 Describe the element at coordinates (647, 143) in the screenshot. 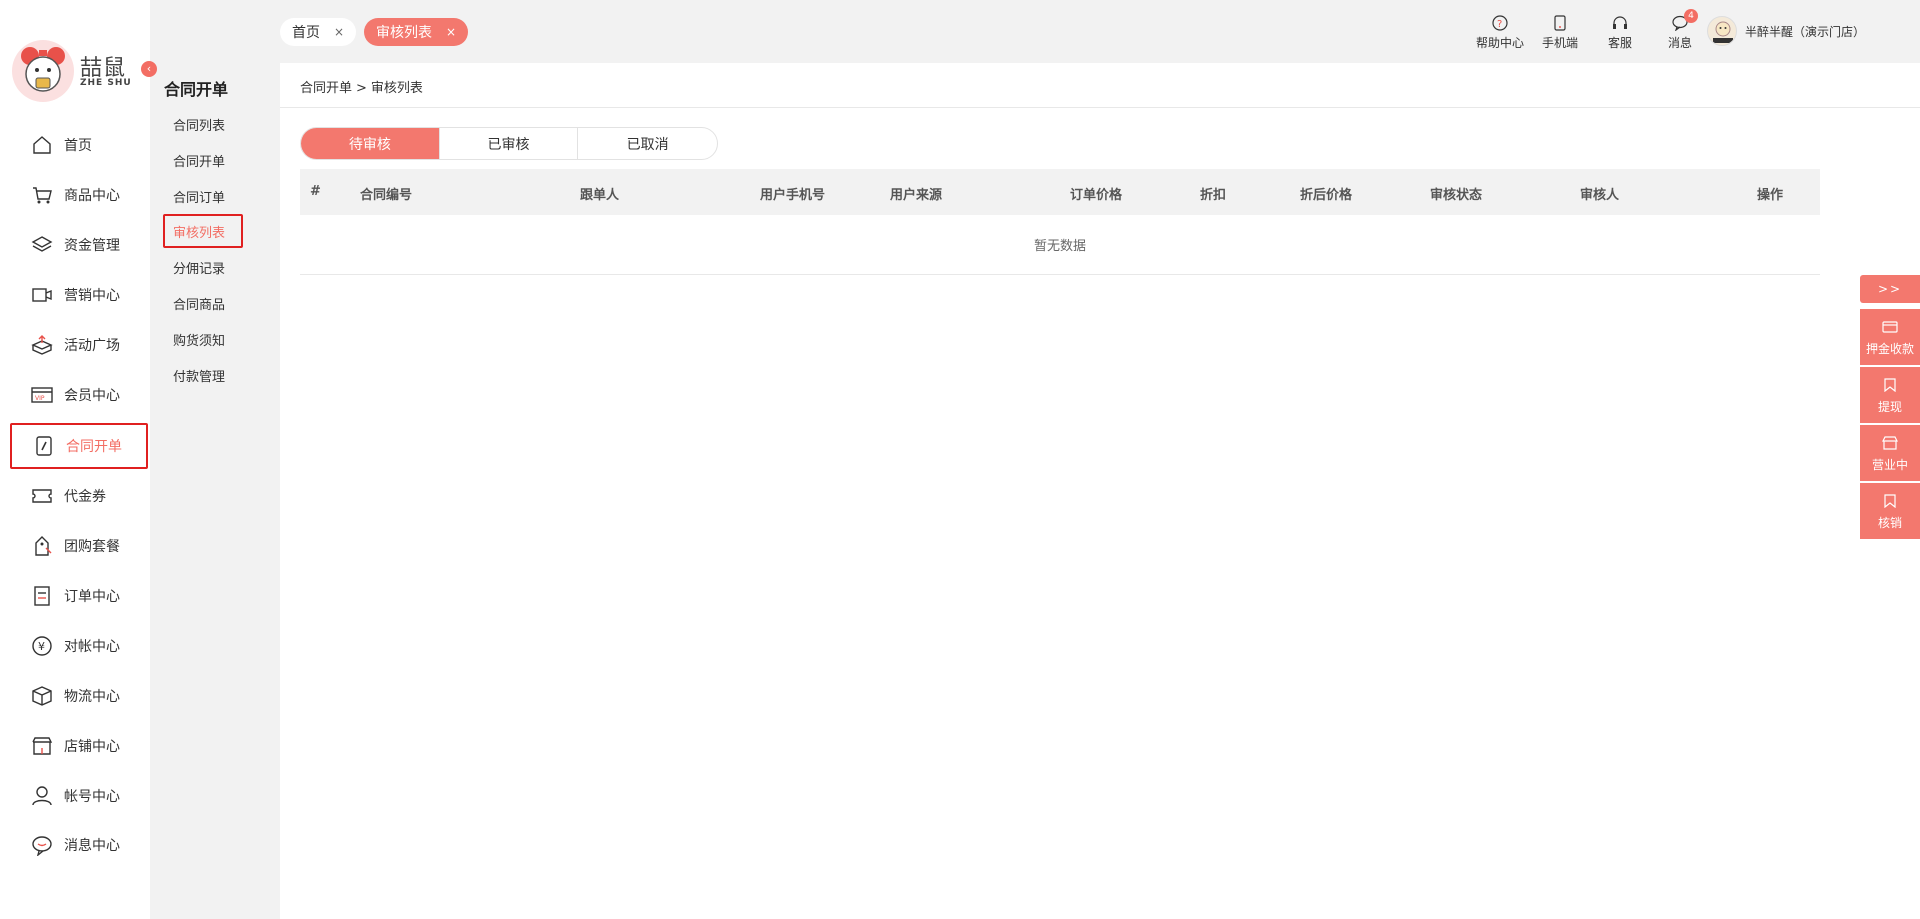

I see `tab-cancelled: 已取消` at that location.